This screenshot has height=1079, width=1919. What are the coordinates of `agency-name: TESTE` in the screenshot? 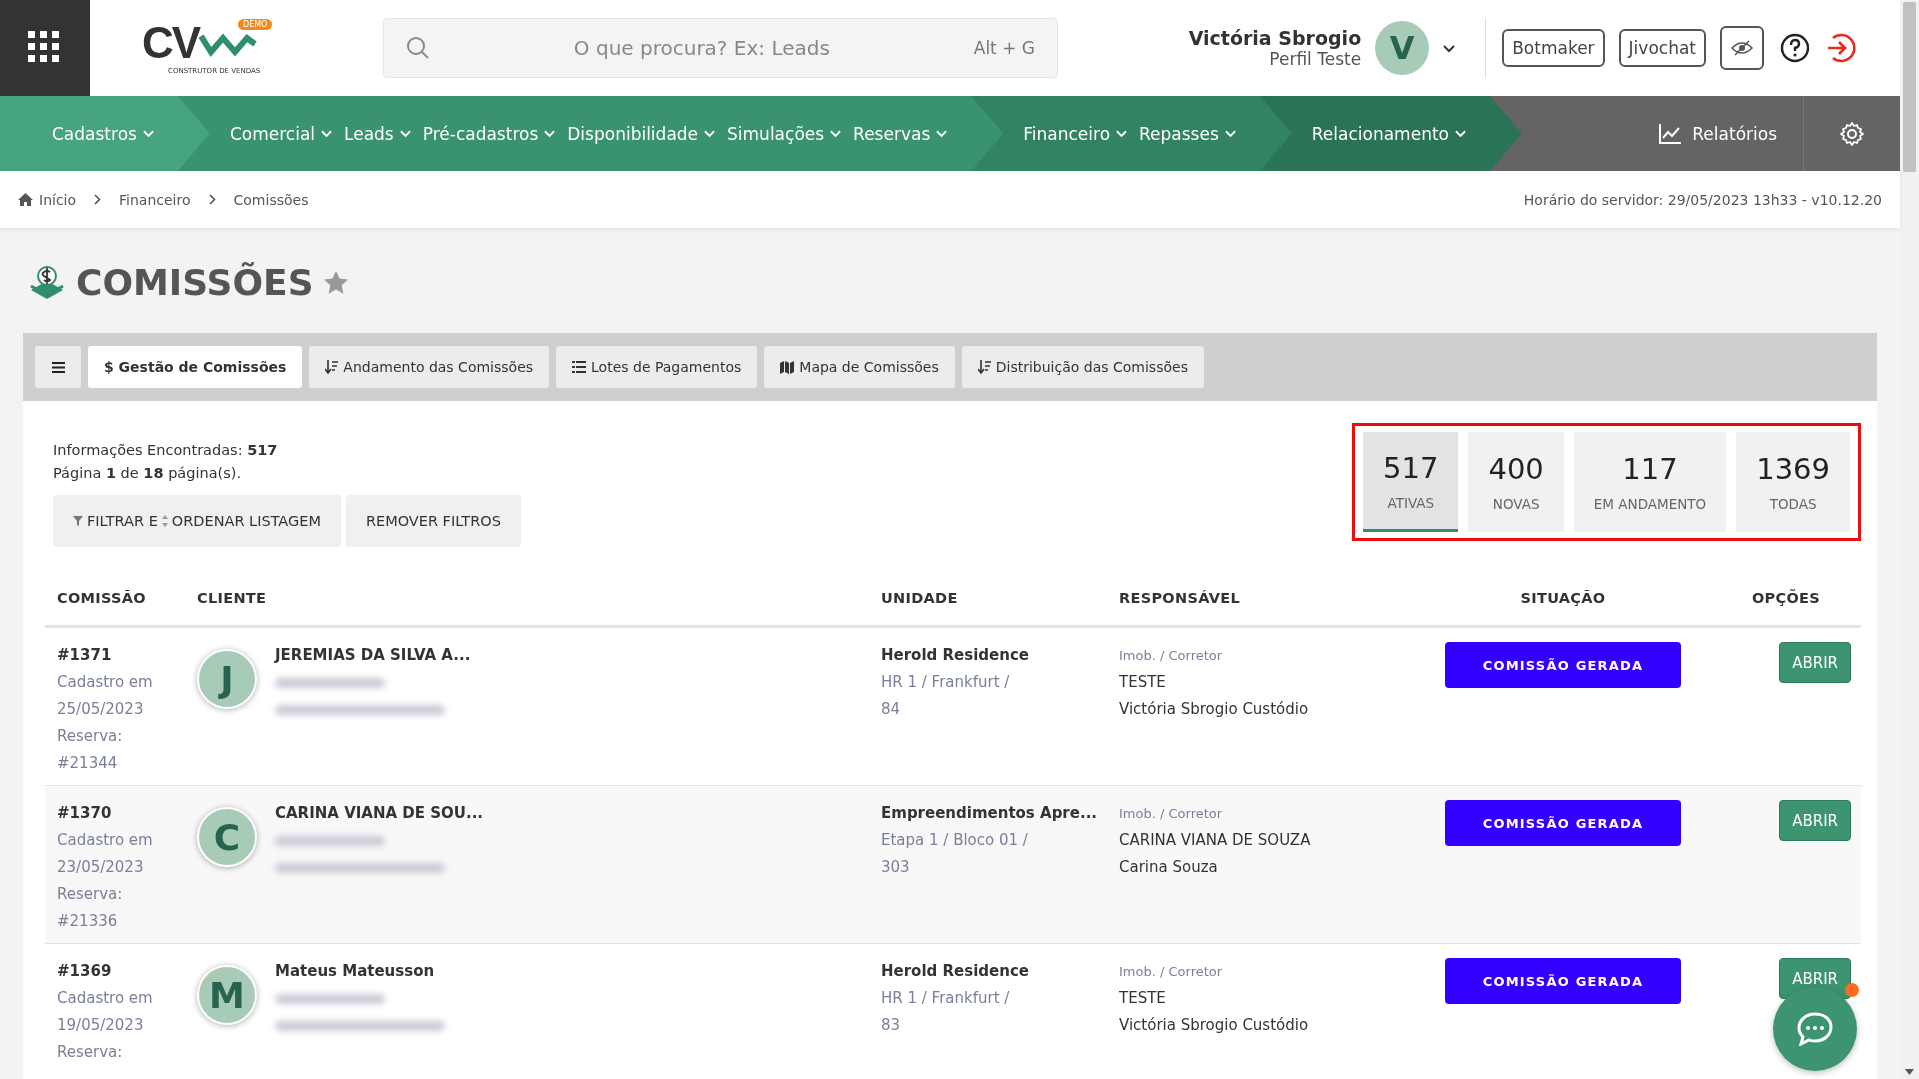 It's located at (1142, 682).